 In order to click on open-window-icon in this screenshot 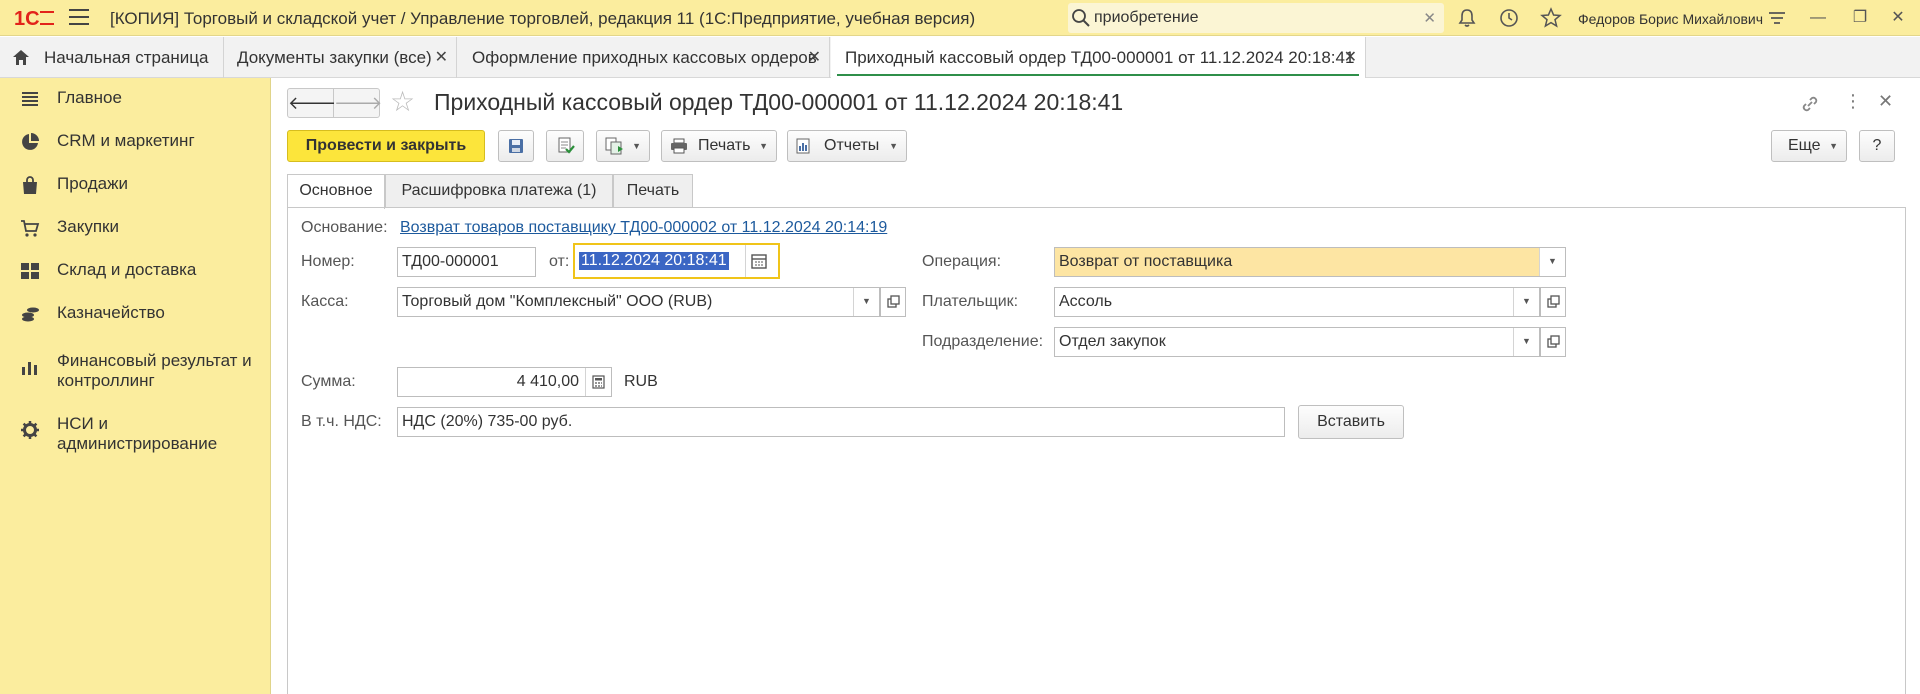, I will do `click(1553, 301)`.